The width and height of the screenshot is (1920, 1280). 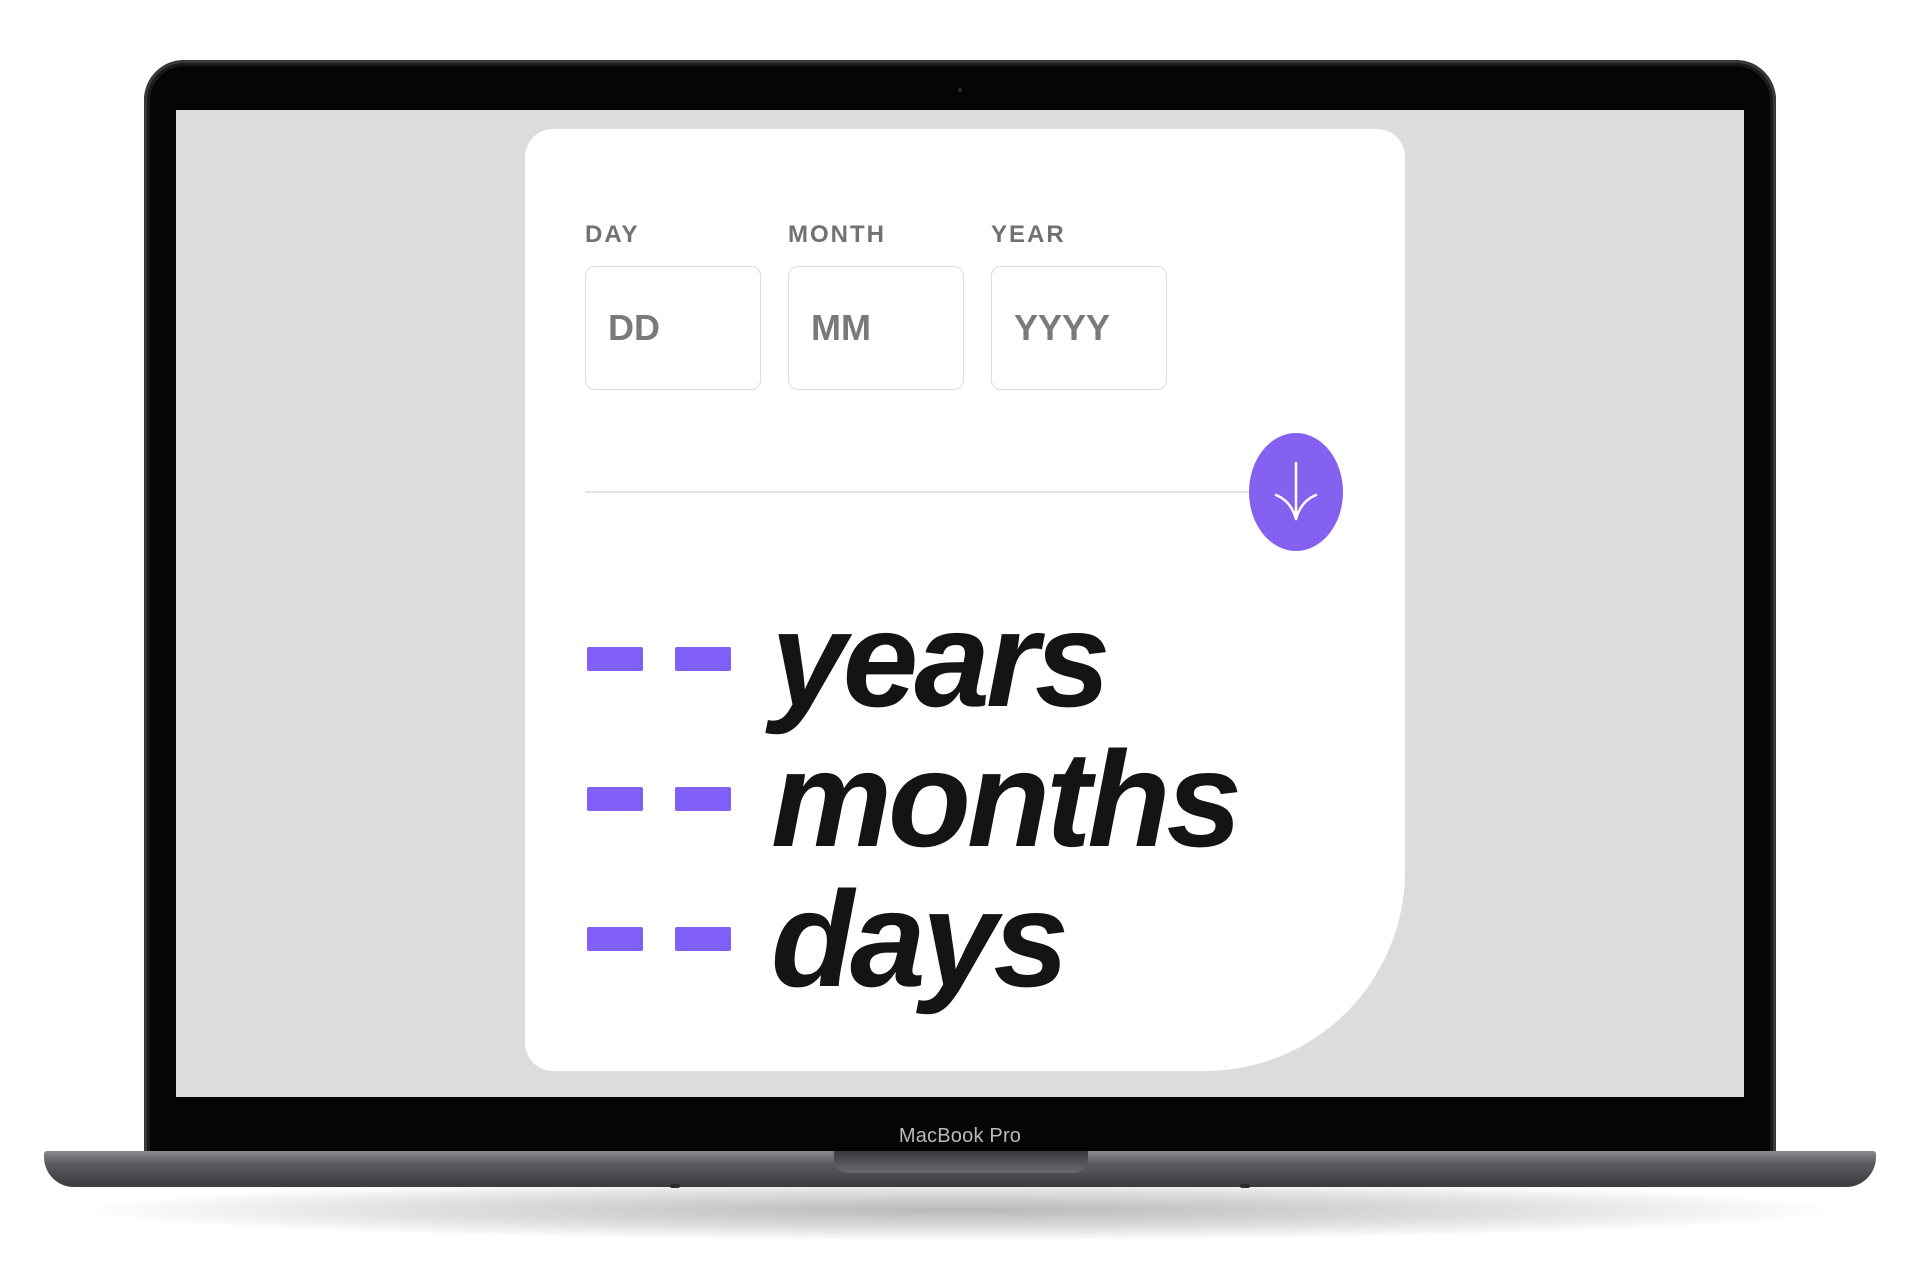 I want to click on submit-button, so click(x=1296, y=492).